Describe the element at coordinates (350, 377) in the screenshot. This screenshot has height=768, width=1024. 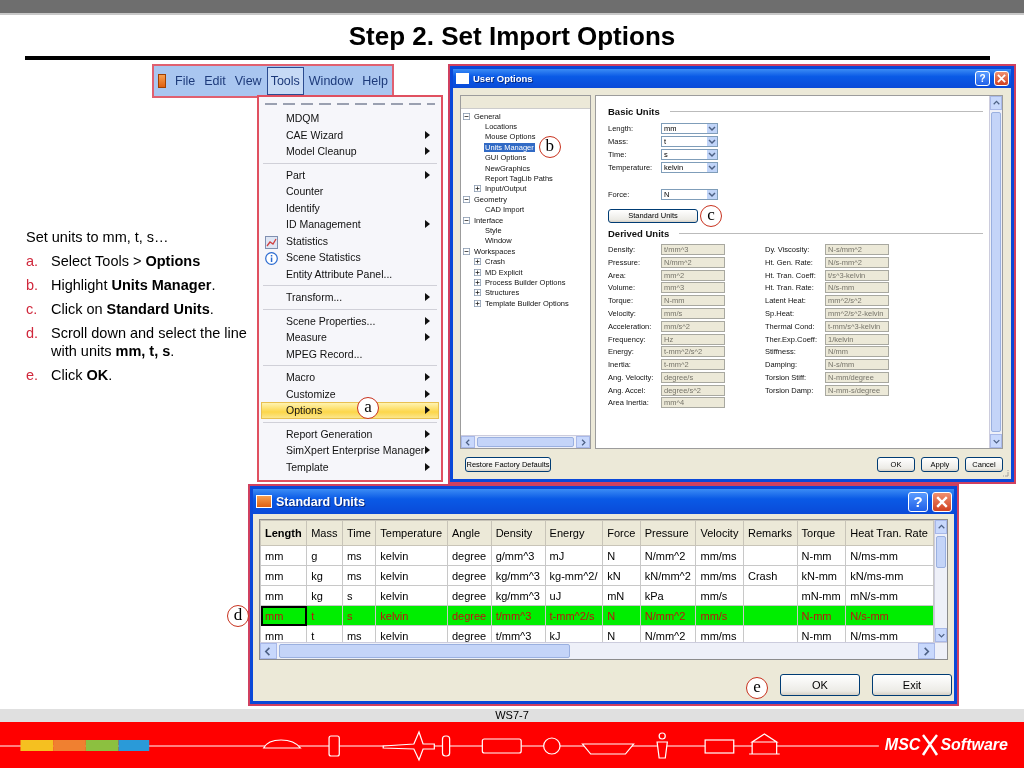
I see `menu-entry: Macro` at that location.